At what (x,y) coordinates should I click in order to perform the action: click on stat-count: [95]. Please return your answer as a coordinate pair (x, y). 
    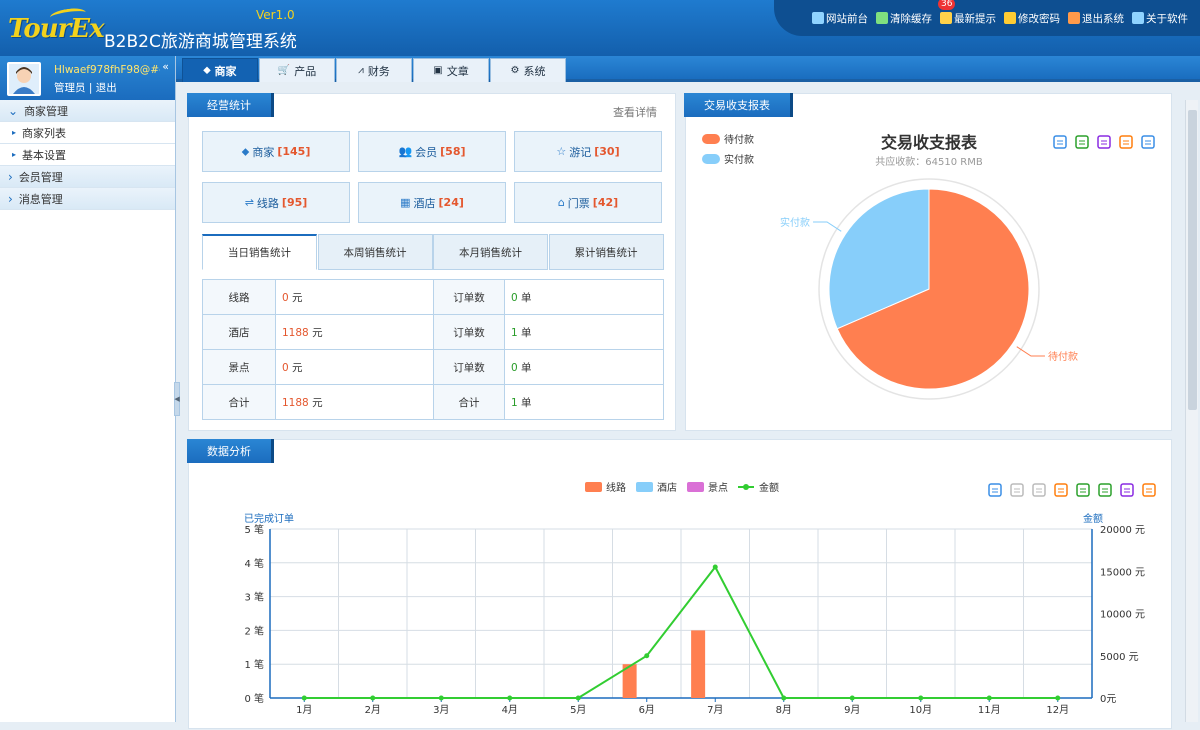
    Looking at the image, I should click on (294, 202).